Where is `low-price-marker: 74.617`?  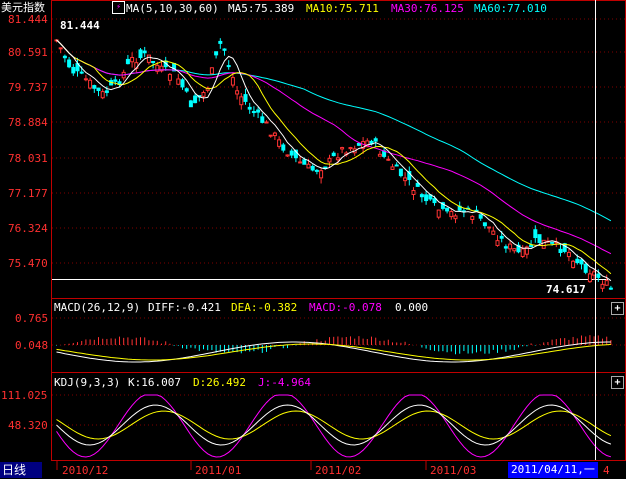
low-price-marker: 74.617 is located at coordinates (566, 289).